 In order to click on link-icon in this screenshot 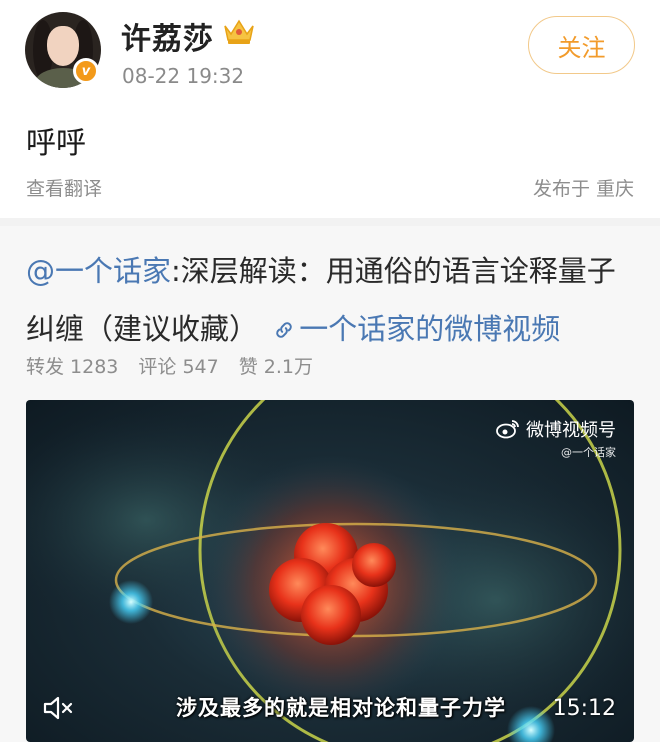, I will do `click(284, 330)`.